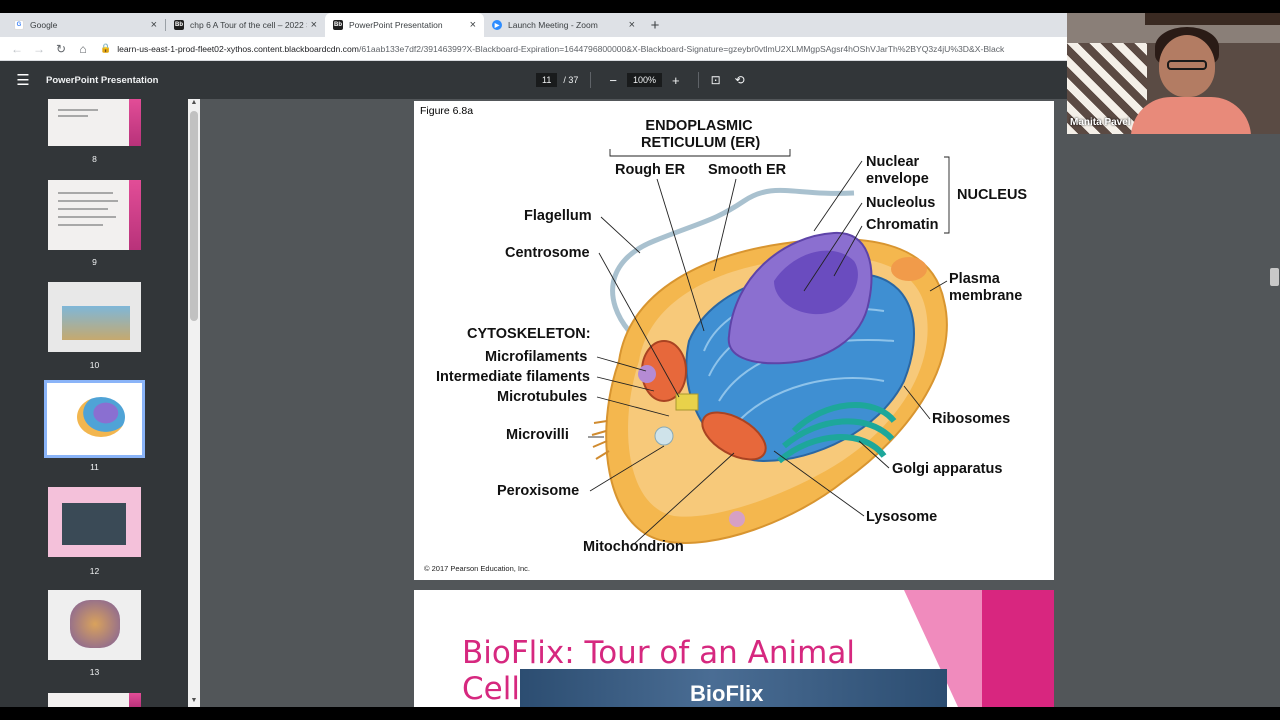 Image resolution: width=1280 pixels, height=720 pixels. What do you see at coordinates (687, 402) in the screenshot?
I see `centrosome-shape` at bounding box center [687, 402].